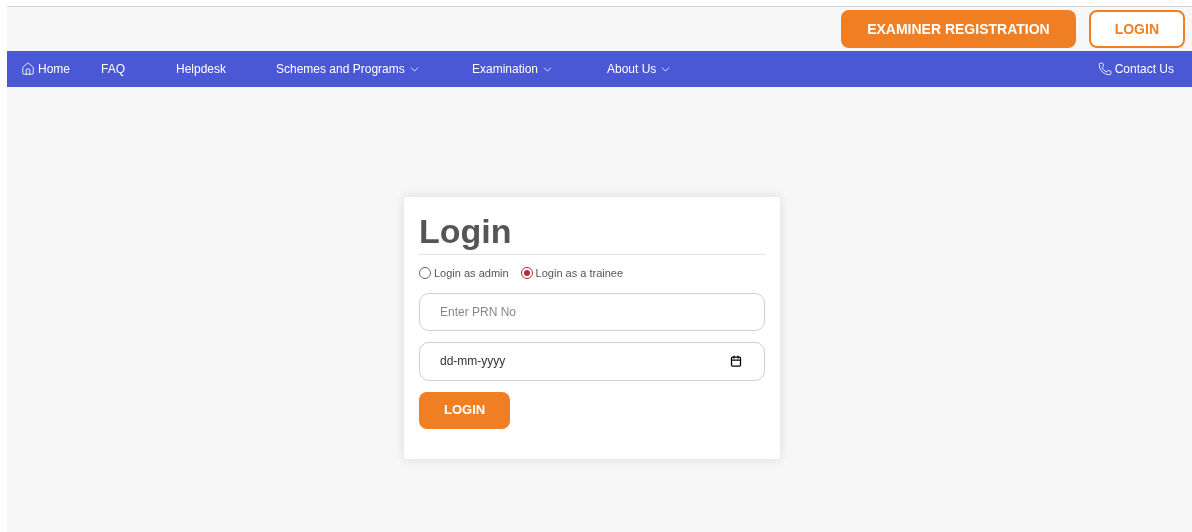  Describe the element at coordinates (572, 273) in the screenshot. I see `role-radio: Login as a trainee` at that location.